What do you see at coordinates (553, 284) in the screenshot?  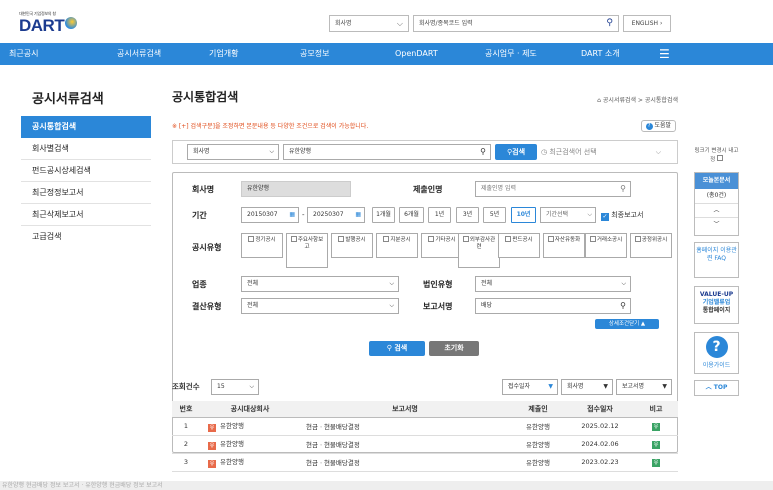 I see `corp-type-select: 전체 ⌵` at bounding box center [553, 284].